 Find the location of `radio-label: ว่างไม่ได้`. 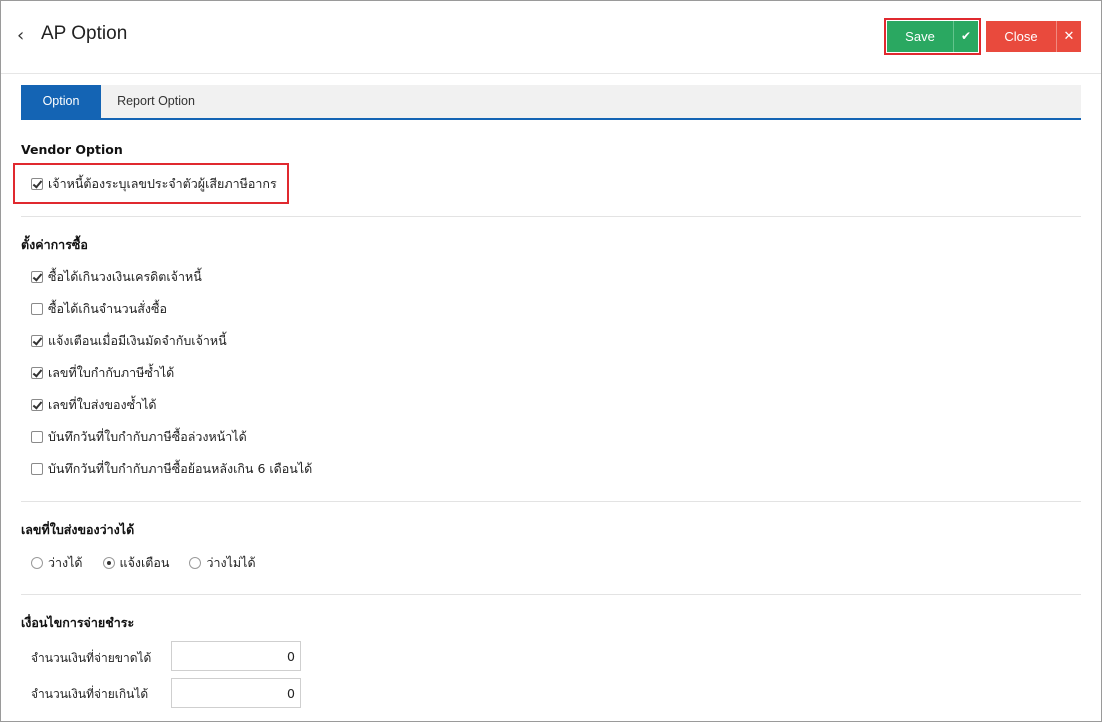

radio-label: ว่างไม่ได้ is located at coordinates (231, 562).